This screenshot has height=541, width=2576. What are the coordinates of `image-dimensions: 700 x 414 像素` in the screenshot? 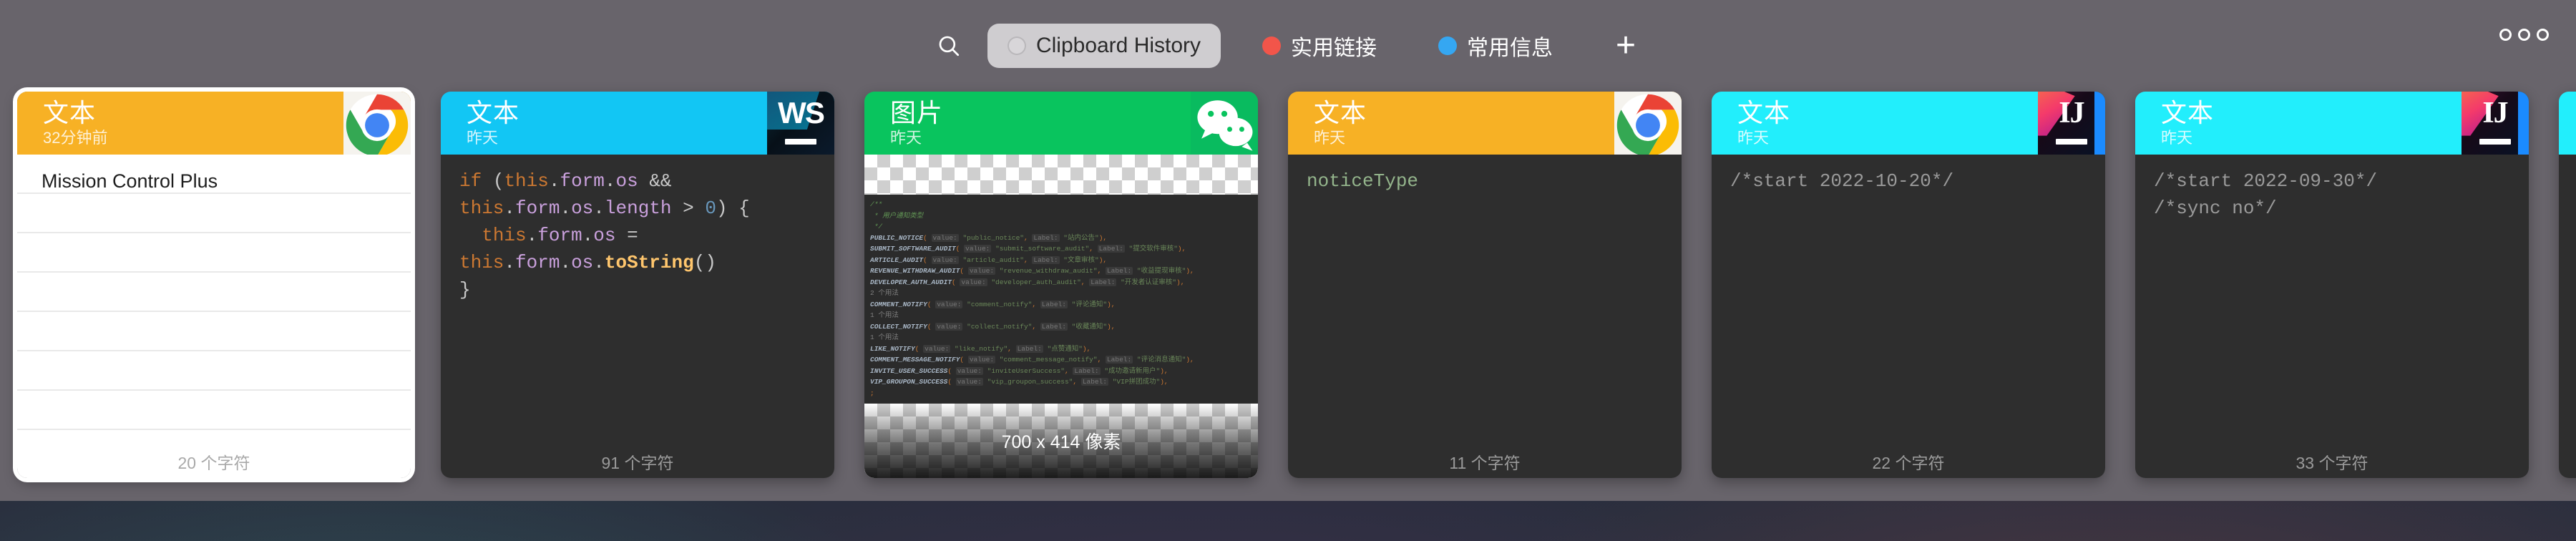 It's located at (1061, 442).